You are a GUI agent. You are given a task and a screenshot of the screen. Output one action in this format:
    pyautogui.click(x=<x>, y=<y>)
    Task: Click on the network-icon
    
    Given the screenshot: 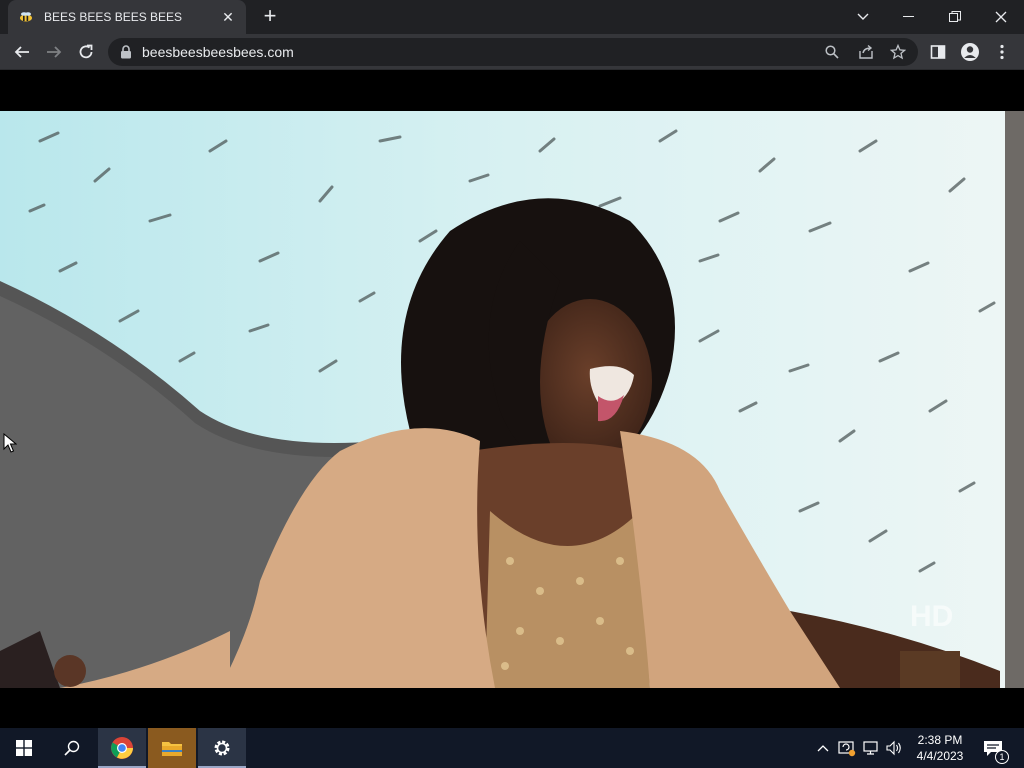 What is the action you would take?
    pyautogui.click(x=871, y=748)
    